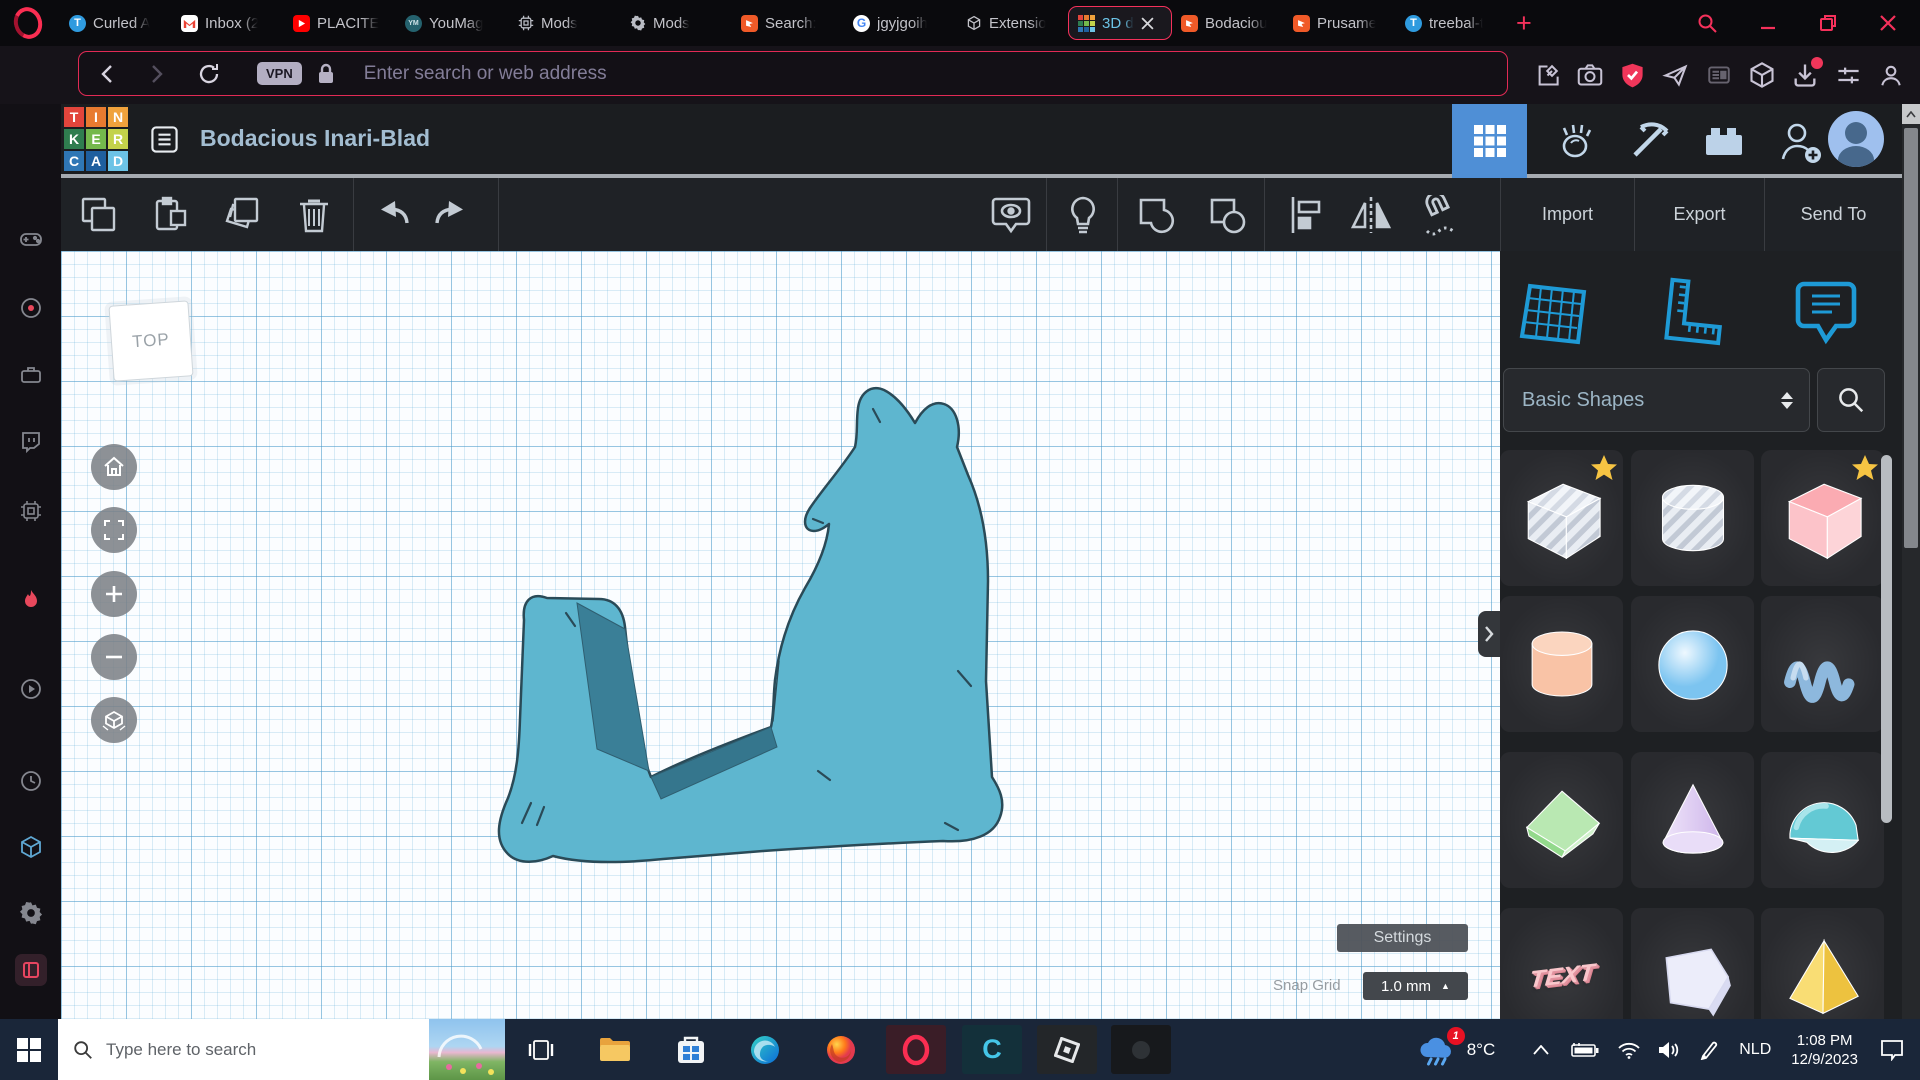  What do you see at coordinates (1120, 23) in the screenshot?
I see `tab-active-tinkercad: 3D d` at bounding box center [1120, 23].